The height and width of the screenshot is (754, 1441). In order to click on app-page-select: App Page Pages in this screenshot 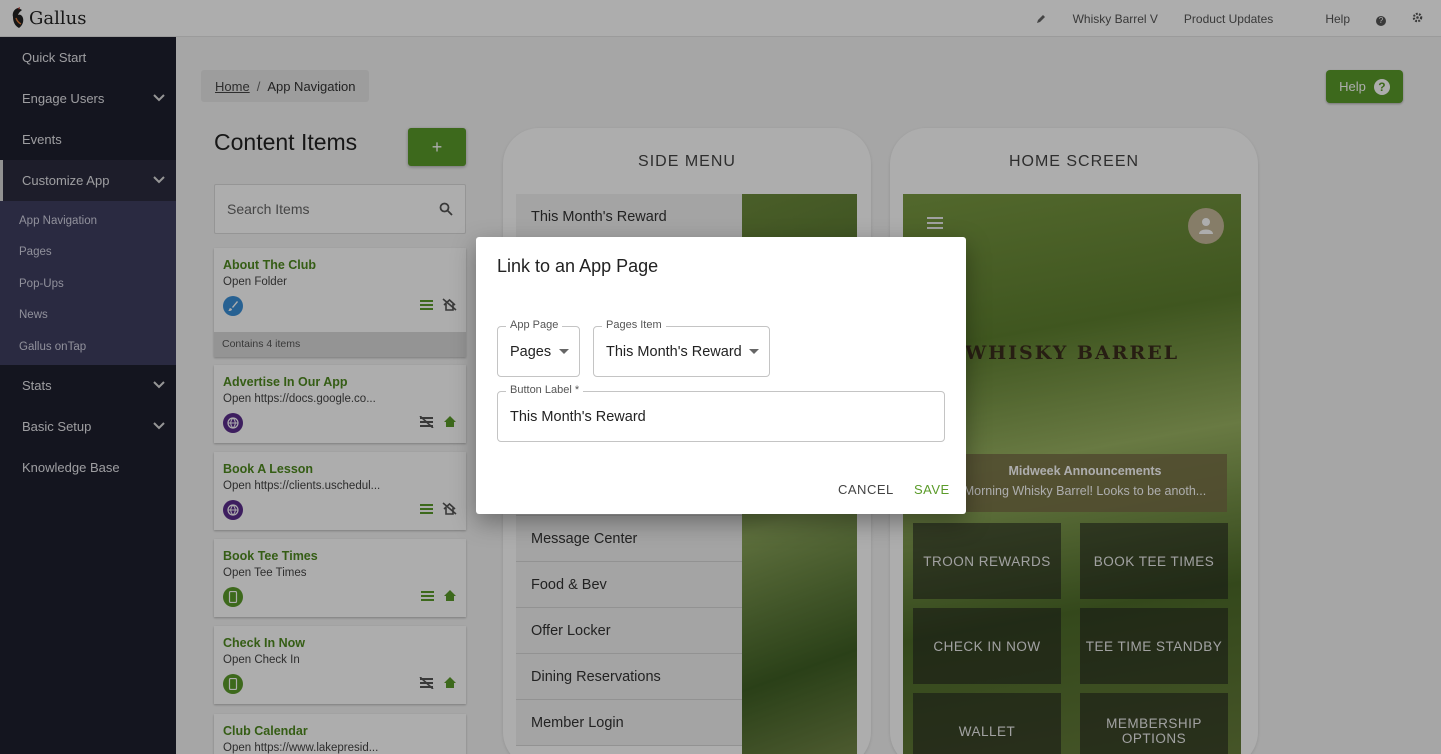, I will do `click(538, 348)`.